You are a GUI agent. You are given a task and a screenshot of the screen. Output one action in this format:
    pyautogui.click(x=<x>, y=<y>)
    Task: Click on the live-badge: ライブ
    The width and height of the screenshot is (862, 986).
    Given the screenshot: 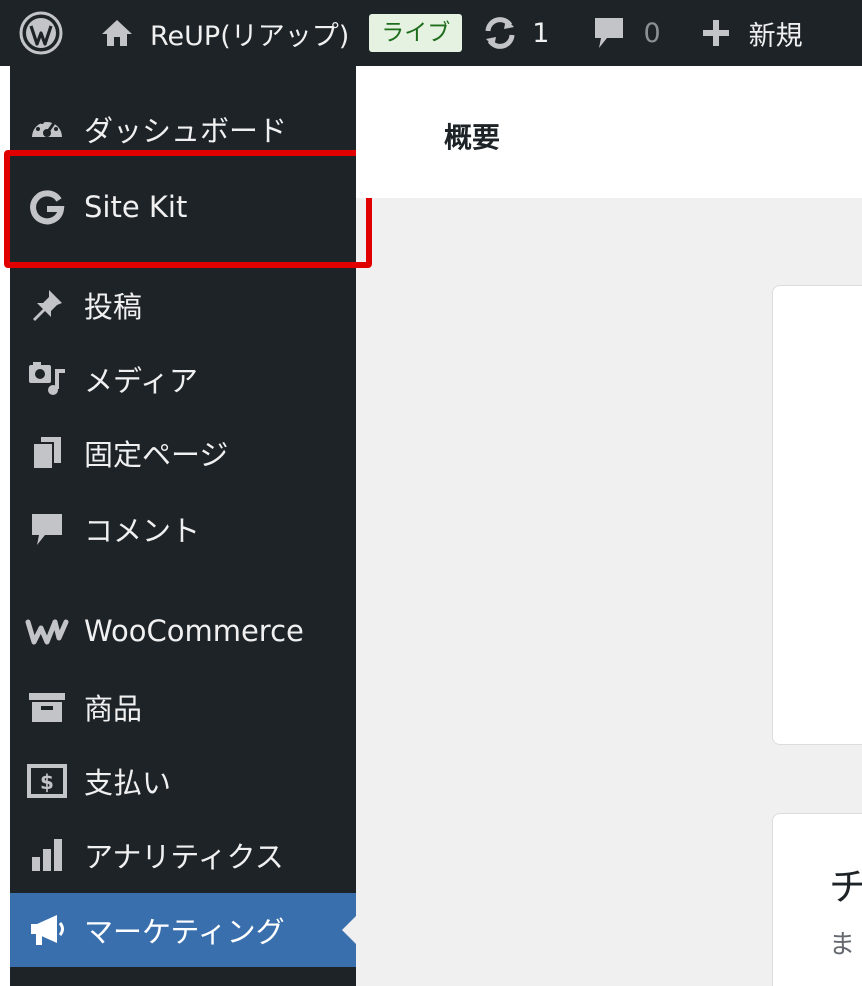 What is the action you would take?
    pyautogui.click(x=416, y=33)
    